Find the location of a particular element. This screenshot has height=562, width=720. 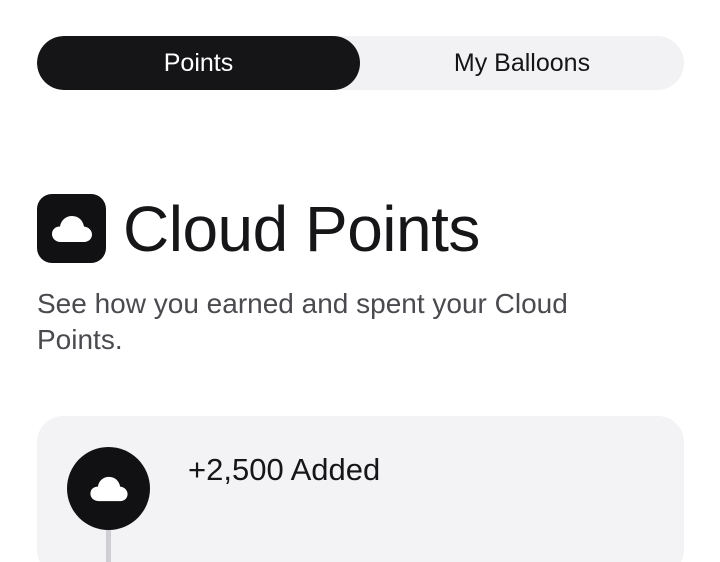

tab-my-balloons-label: My Balloons is located at coordinates (522, 62).